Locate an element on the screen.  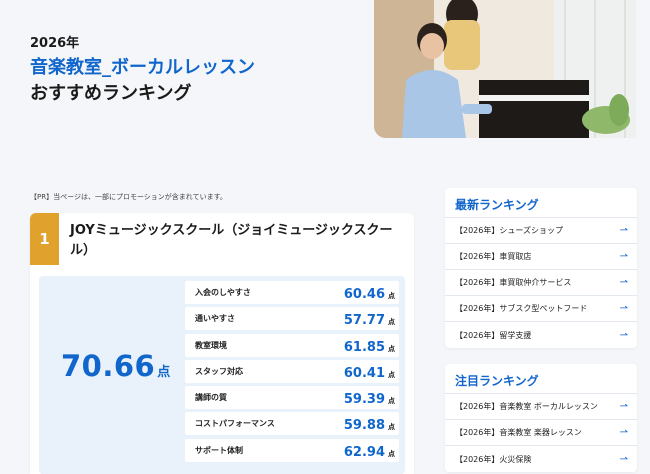
score-row: スタッフ対応 60.41 点 is located at coordinates (292, 371).